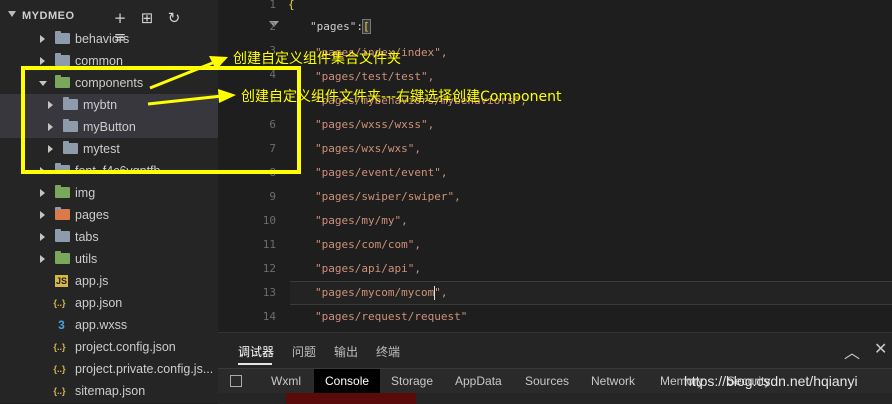 The image size is (892, 404). What do you see at coordinates (401, 97) in the screenshot?
I see `annotation-note-2: 创建自定义组件文件夹---右键选择创建Component` at bounding box center [401, 97].